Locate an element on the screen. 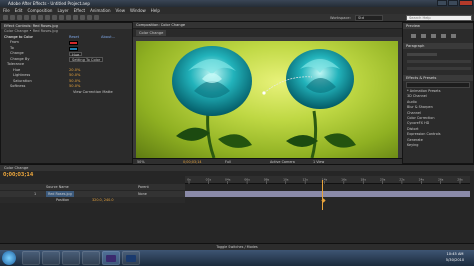  change-dropdown: Hue is located at coordinates (76, 53).